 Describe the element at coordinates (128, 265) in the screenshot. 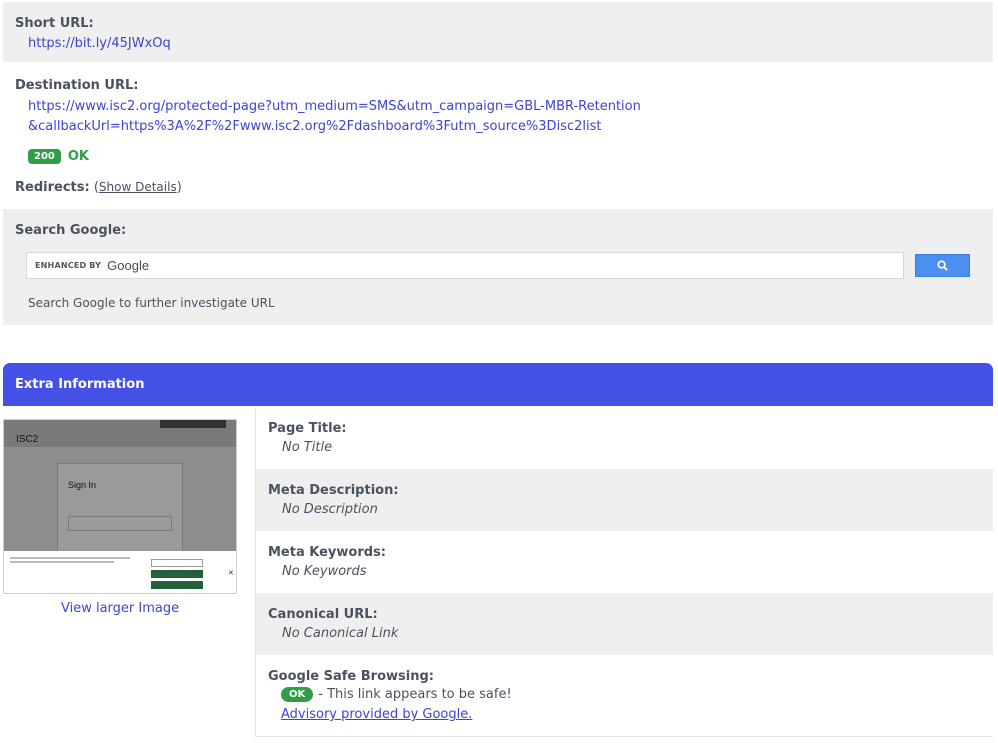

I see `google-logo-text: Google` at that location.